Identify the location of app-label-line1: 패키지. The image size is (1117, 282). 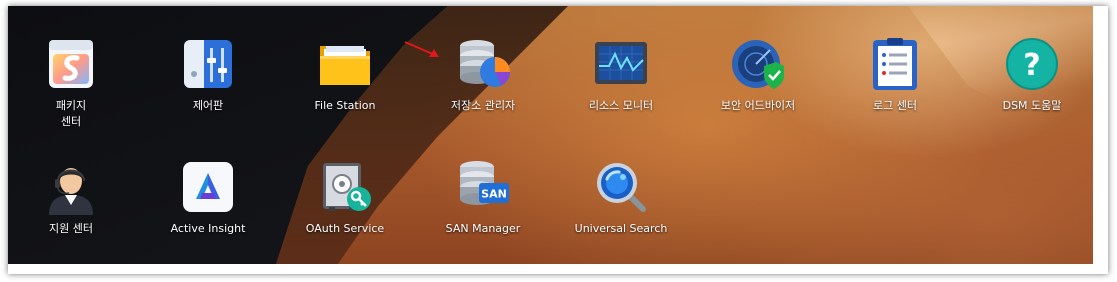
(71, 105).